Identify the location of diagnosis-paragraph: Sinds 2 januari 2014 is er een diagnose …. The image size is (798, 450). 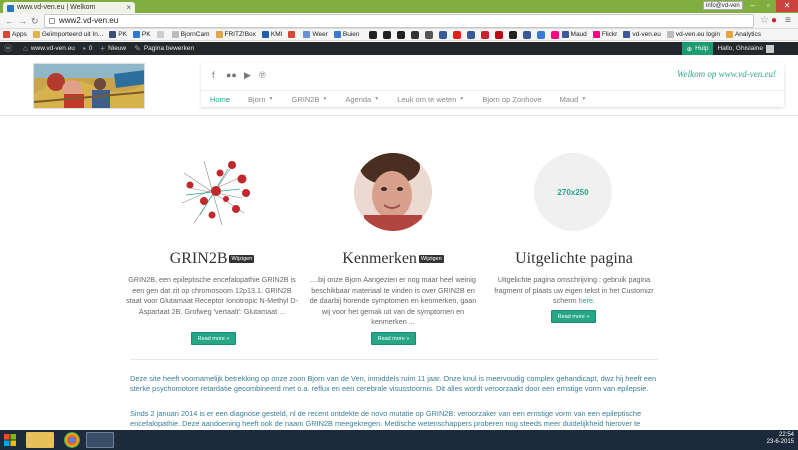
(386, 418).